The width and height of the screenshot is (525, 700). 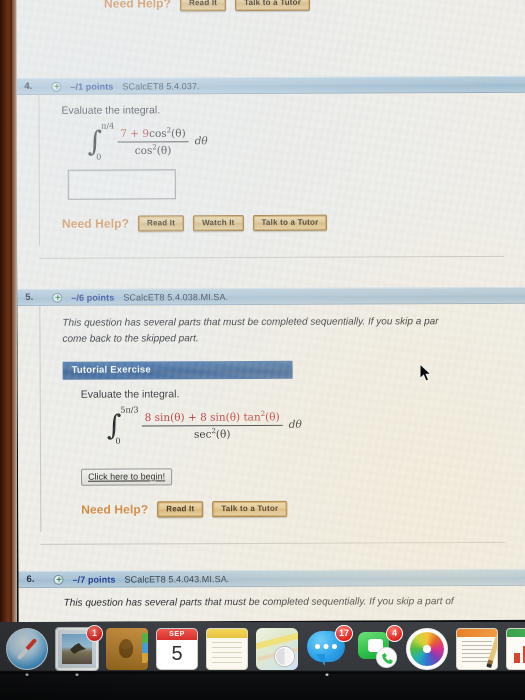 I want to click on mail-badge-count: 1, so click(x=94, y=633).